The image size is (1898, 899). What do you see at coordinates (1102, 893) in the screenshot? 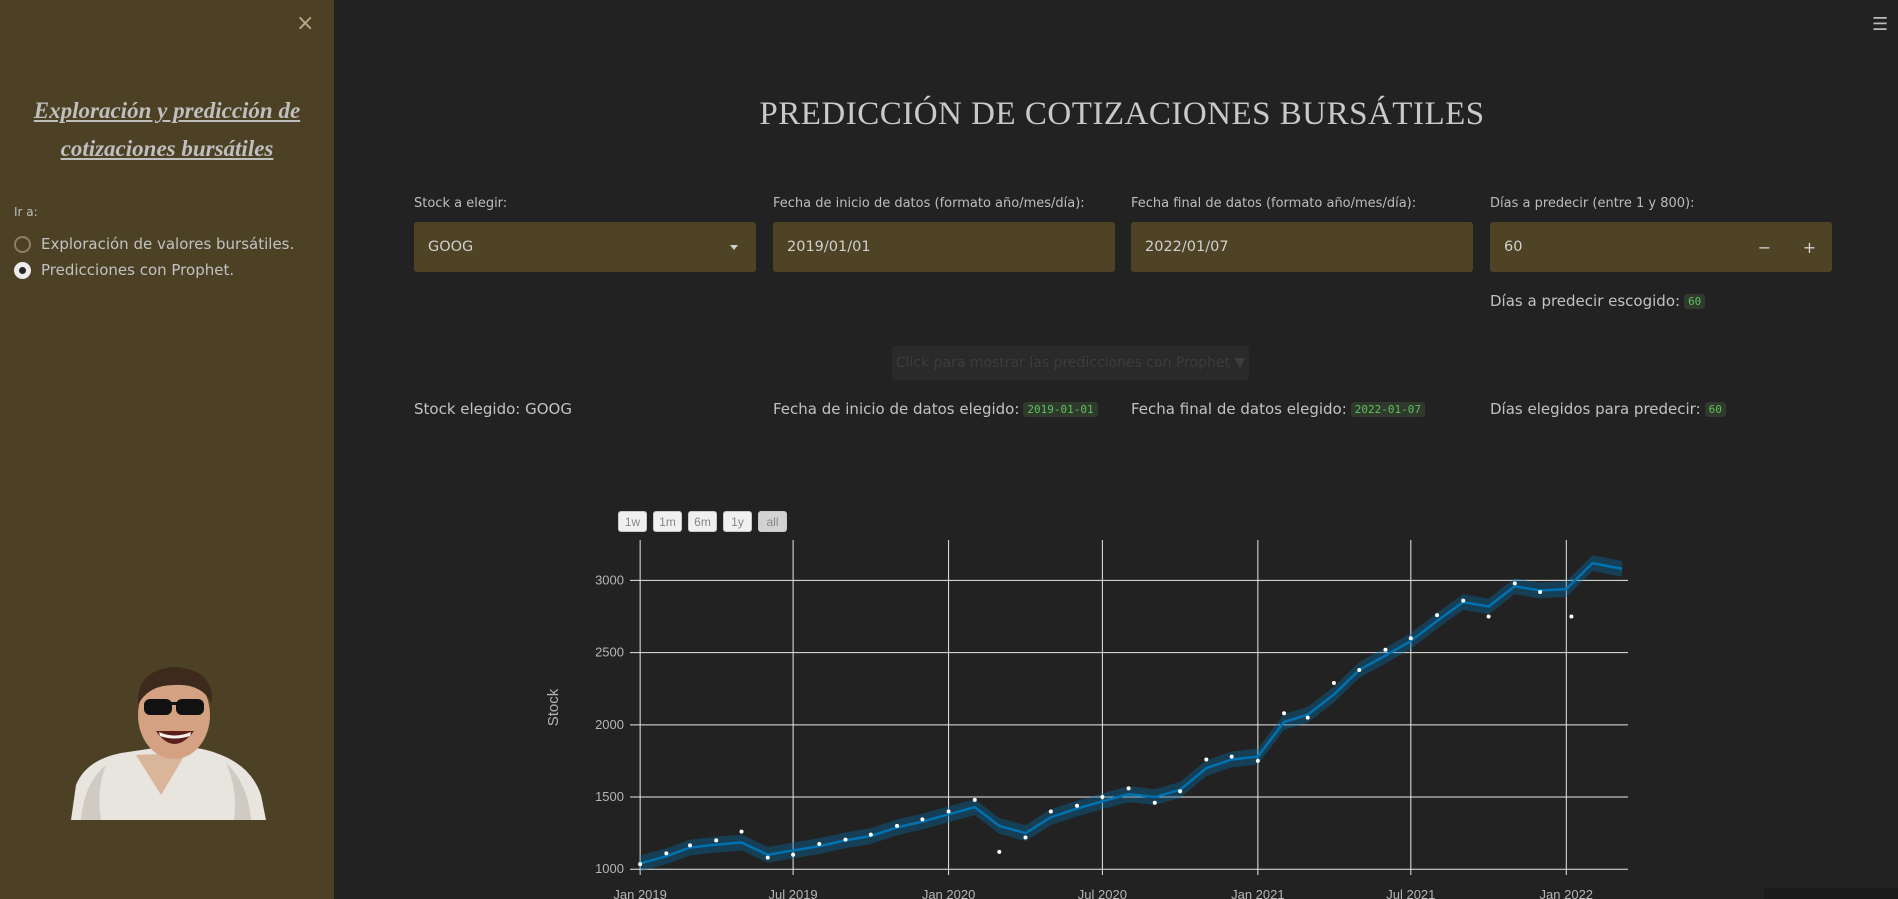
I see `x-tick-label: Jul 2020` at bounding box center [1102, 893].